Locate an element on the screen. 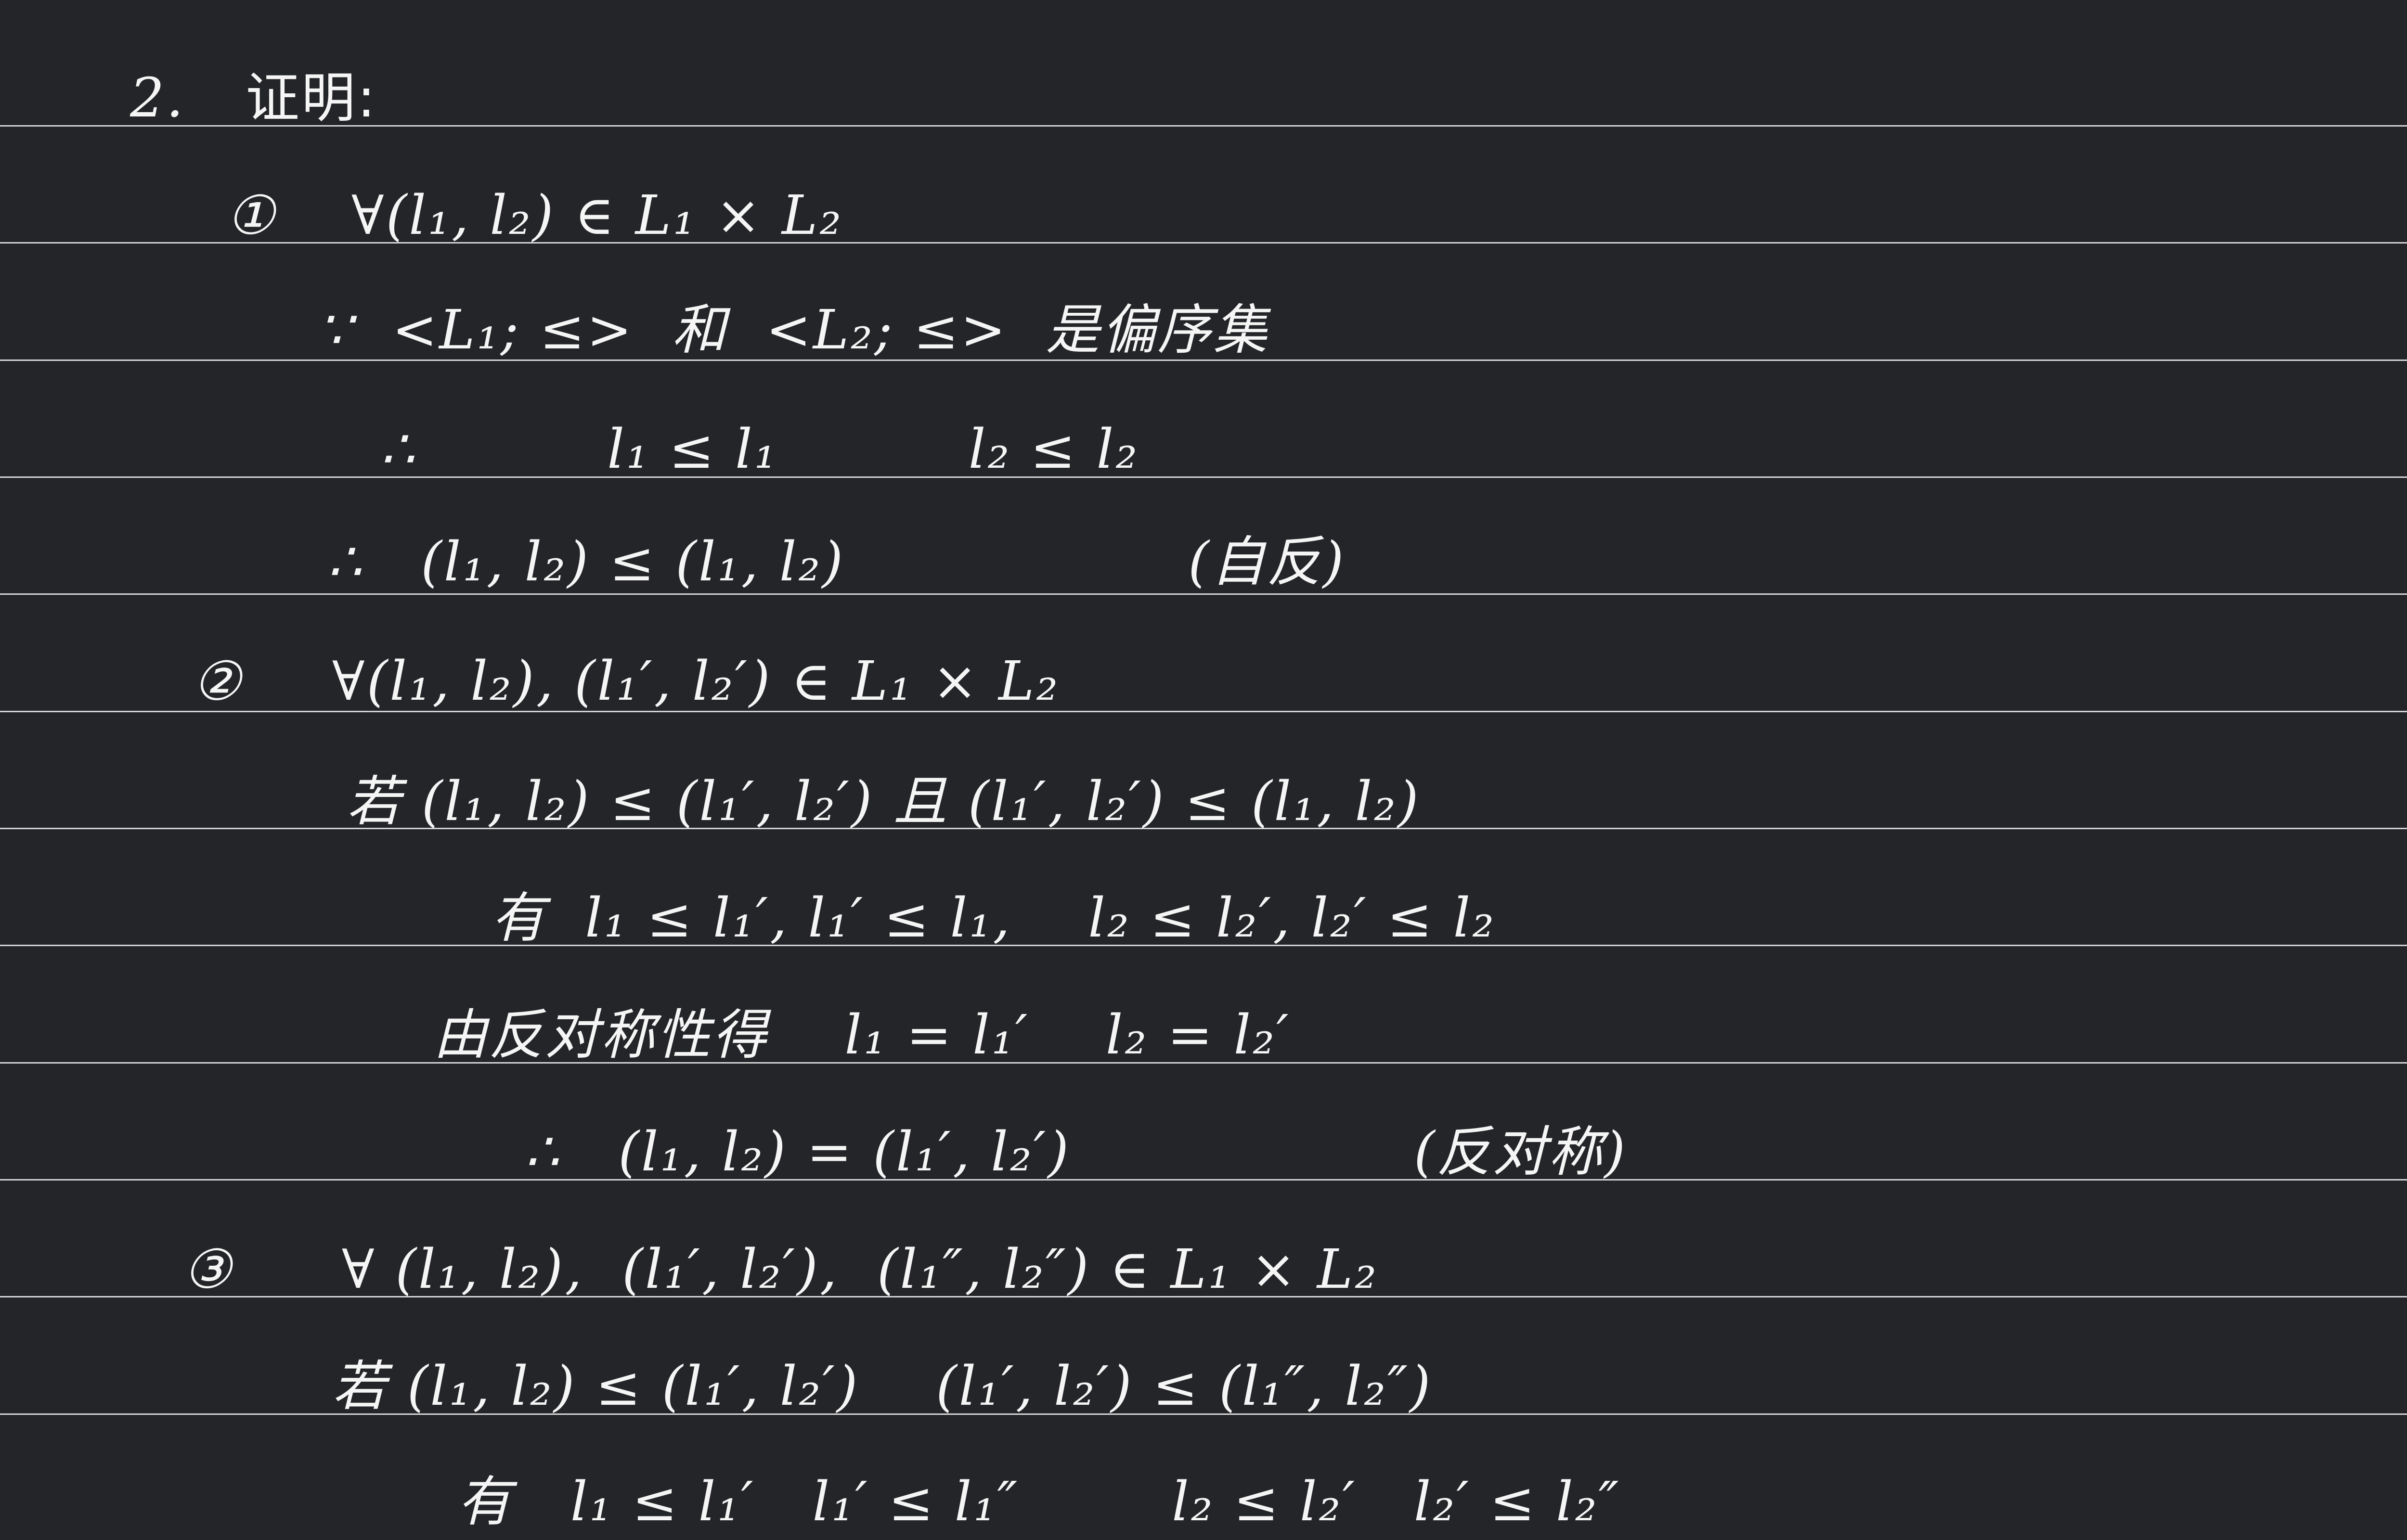 The width and height of the screenshot is (2407, 1540). step-3-marker: ③ is located at coordinates (208, 1269).